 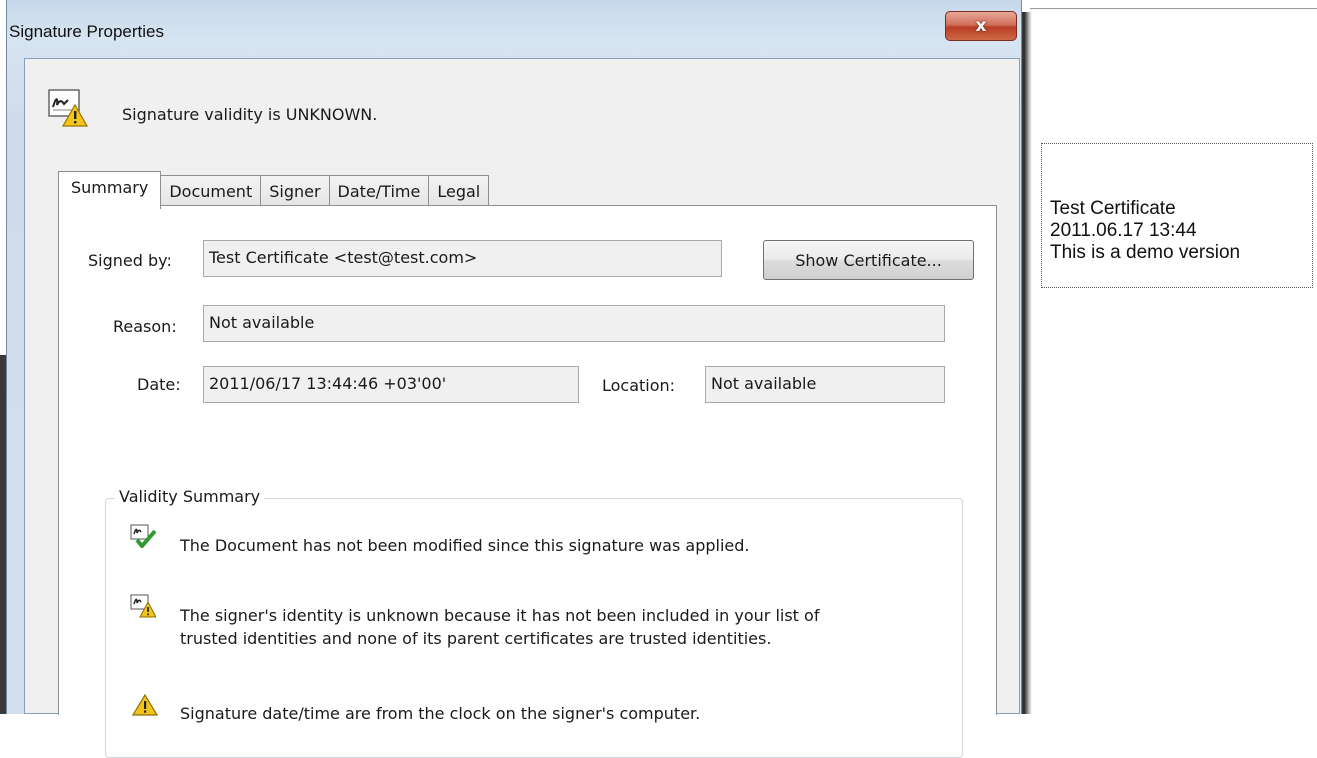 I want to click on close-button: x, so click(x=981, y=26).